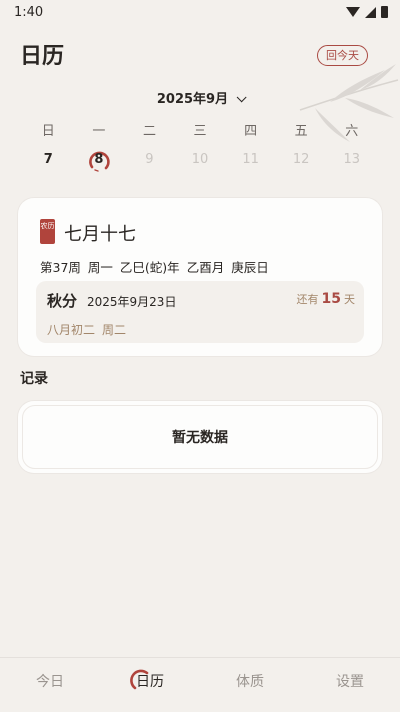 The height and width of the screenshot is (712, 400). What do you see at coordinates (349, 299) in the screenshot?
I see `countdown-suffix: 天` at bounding box center [349, 299].